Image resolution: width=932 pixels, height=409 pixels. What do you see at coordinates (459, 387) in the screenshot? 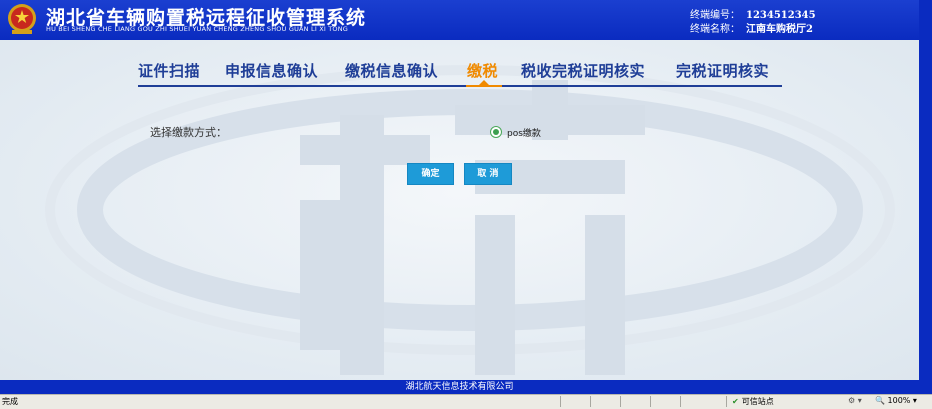
I see `footer-company: 湖北航天信息技术有限公司` at bounding box center [459, 387].